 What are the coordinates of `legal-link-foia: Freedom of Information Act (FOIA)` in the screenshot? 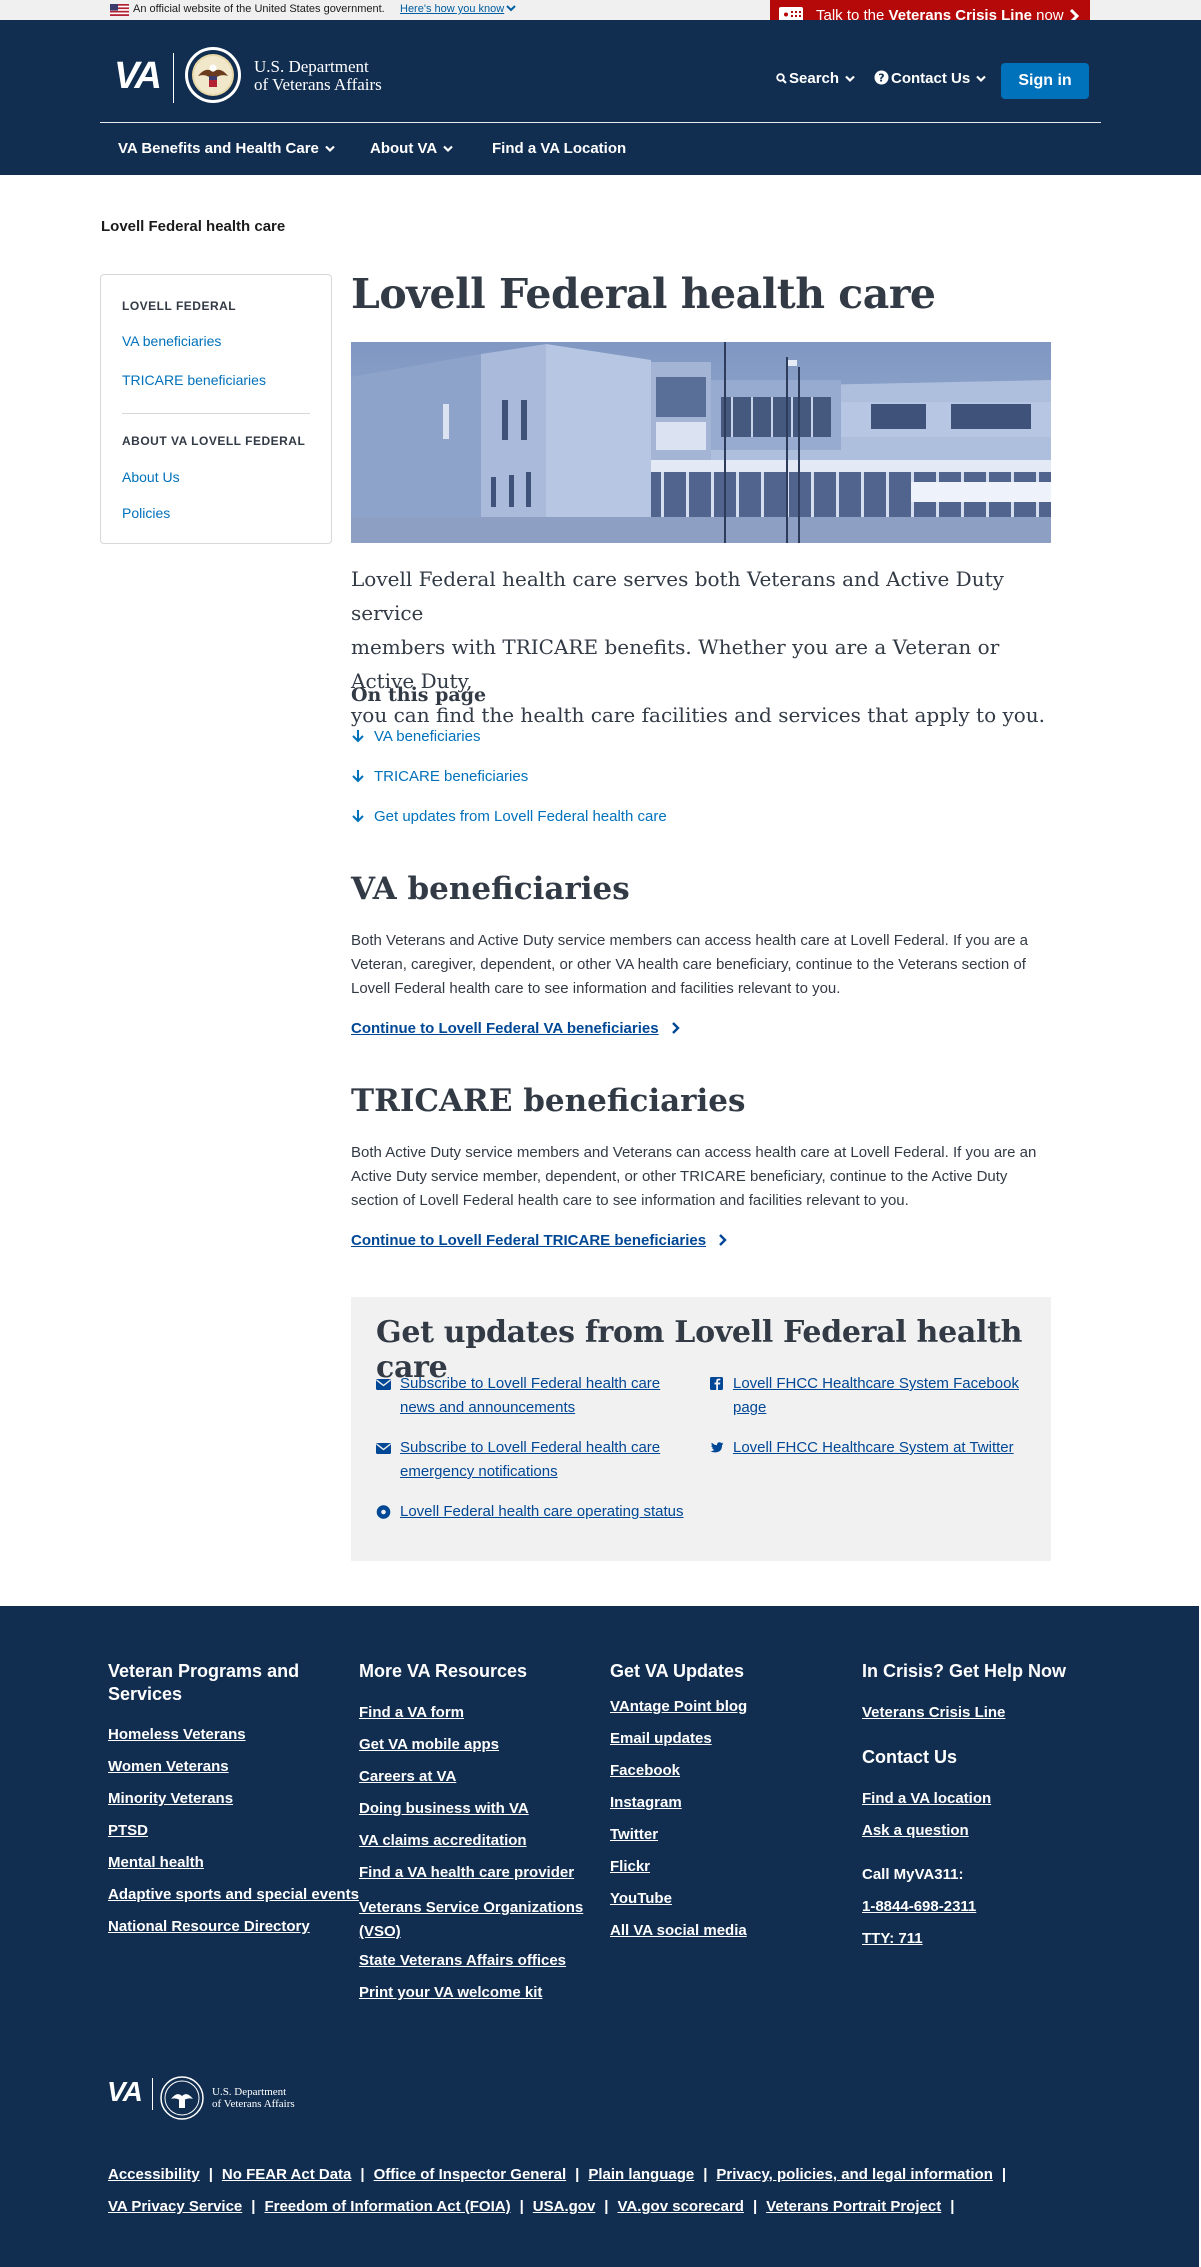 It's located at (387, 2206).